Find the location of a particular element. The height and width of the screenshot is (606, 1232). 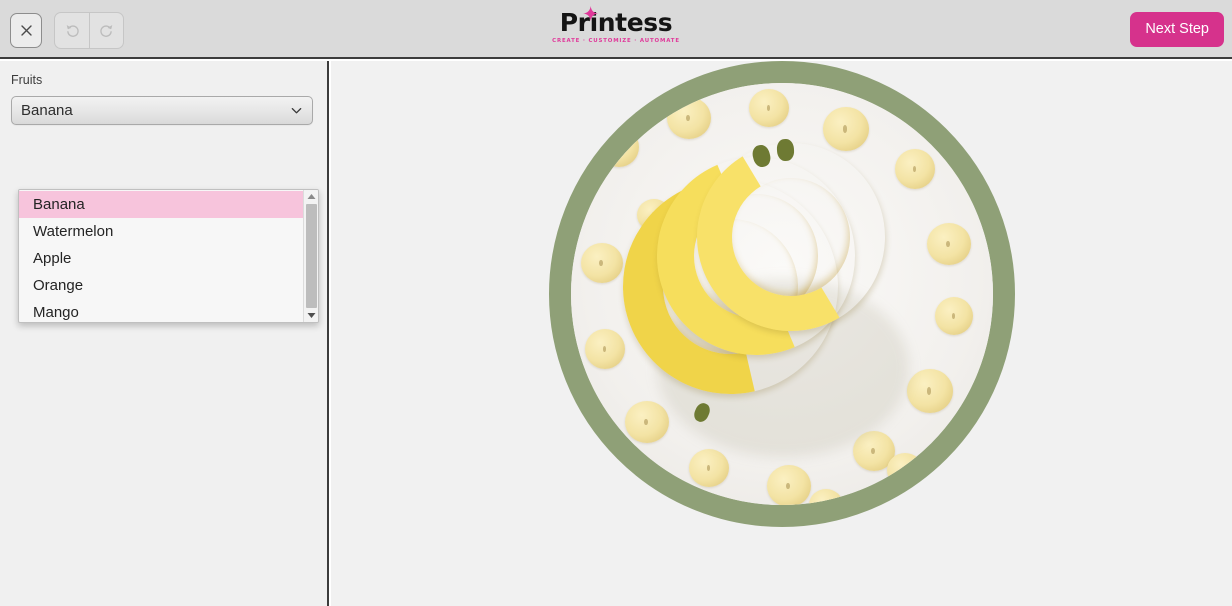

logo-text: Printess is located at coordinates (616, 22).